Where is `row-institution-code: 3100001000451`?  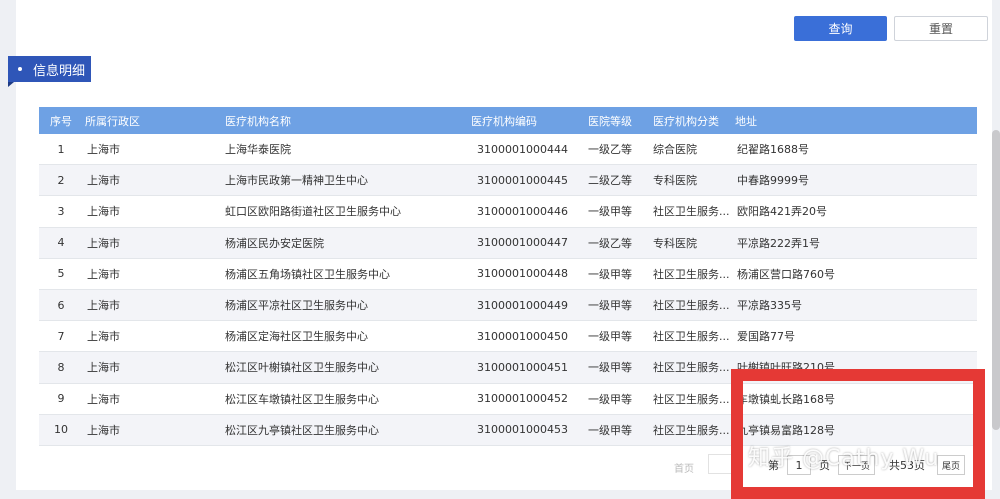 row-institution-code: 3100001000451 is located at coordinates (522, 367).